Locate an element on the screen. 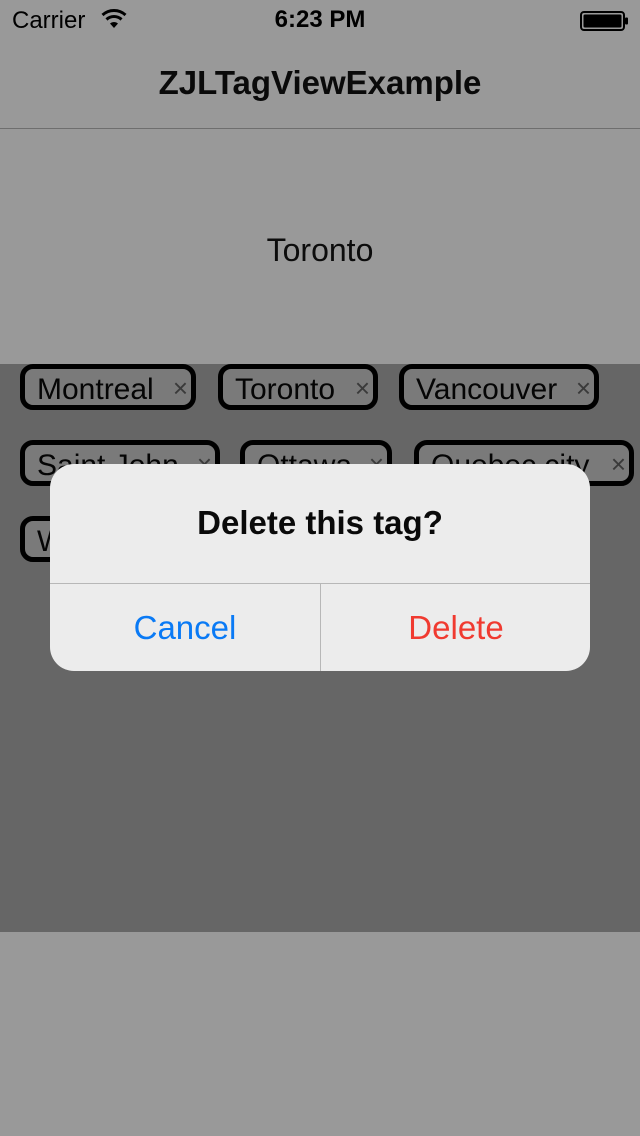  tag-montreal: Montreal × is located at coordinates (108, 387).